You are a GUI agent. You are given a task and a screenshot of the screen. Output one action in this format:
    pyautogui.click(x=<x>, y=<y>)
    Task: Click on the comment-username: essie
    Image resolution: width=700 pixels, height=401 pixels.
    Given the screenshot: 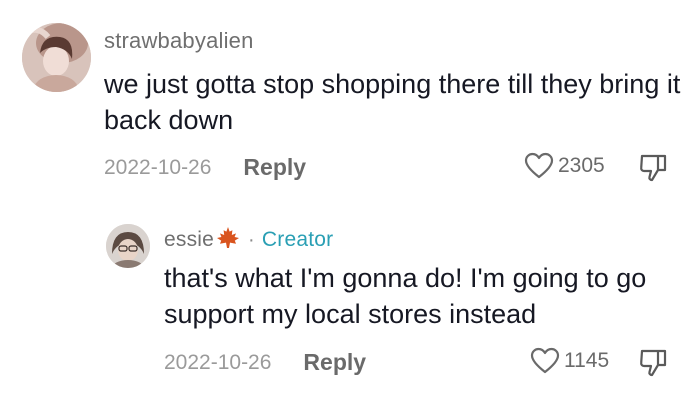 What is the action you would take?
    pyautogui.click(x=189, y=239)
    